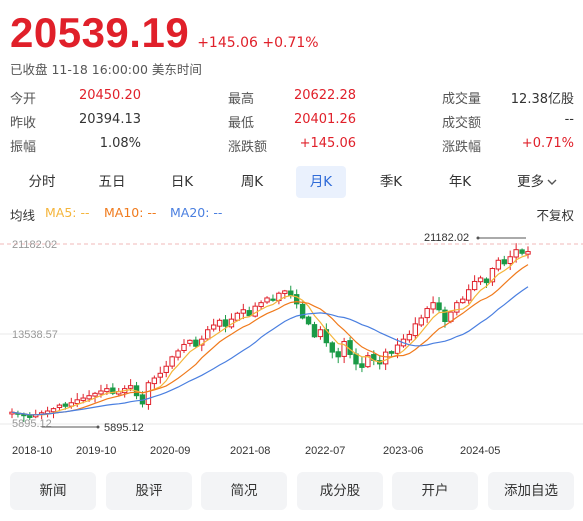  I want to click on tab-weekly-k: 周K, so click(252, 182).